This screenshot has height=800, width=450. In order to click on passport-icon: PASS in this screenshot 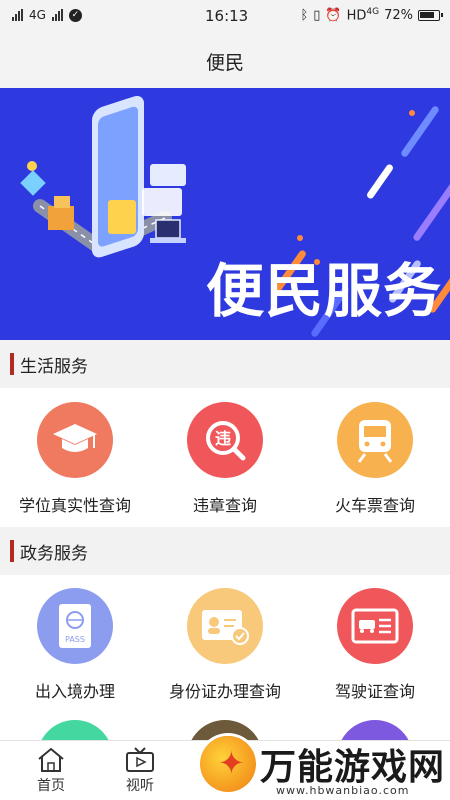, I will do `click(75, 626)`.